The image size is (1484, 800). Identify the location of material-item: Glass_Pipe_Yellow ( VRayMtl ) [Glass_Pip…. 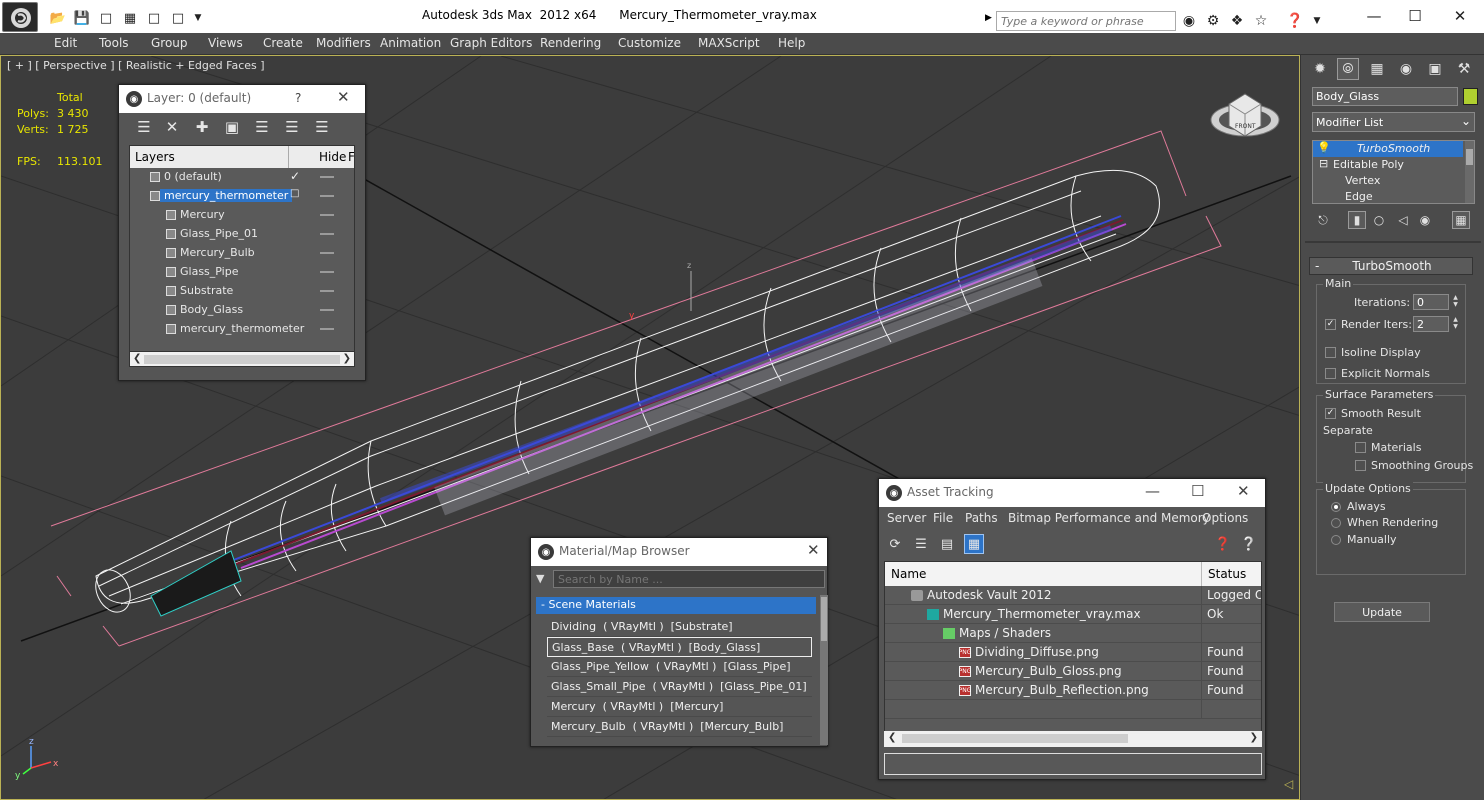
(679, 667).